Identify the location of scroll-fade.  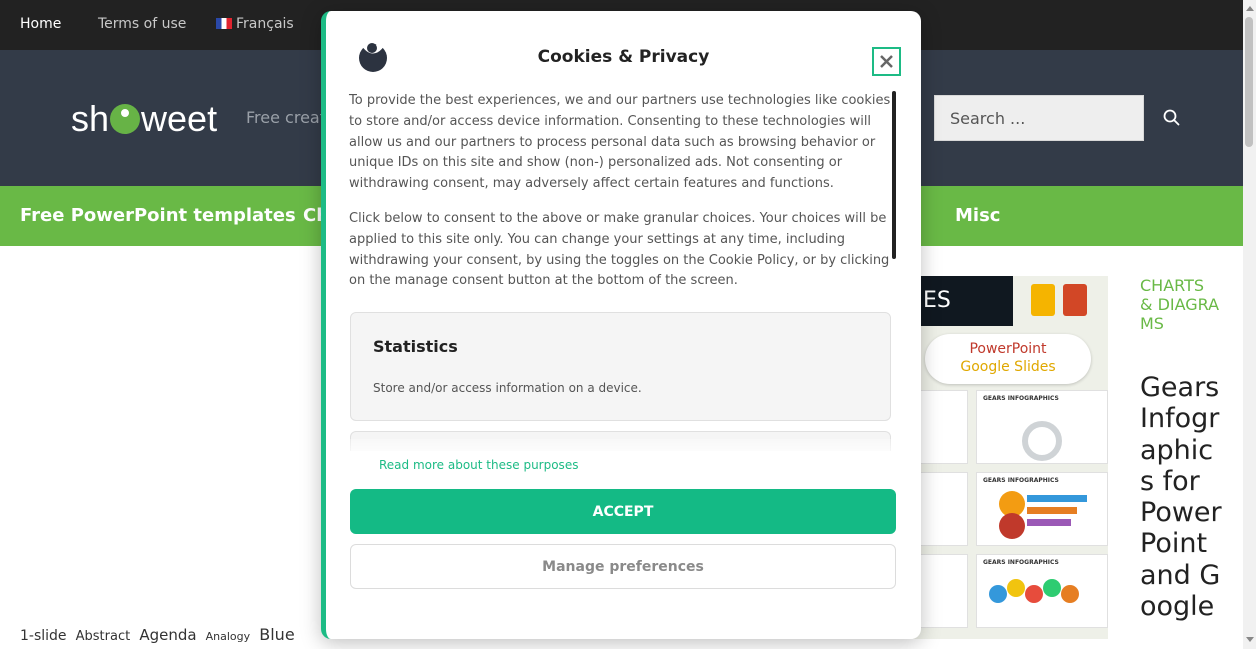
(621, 449).